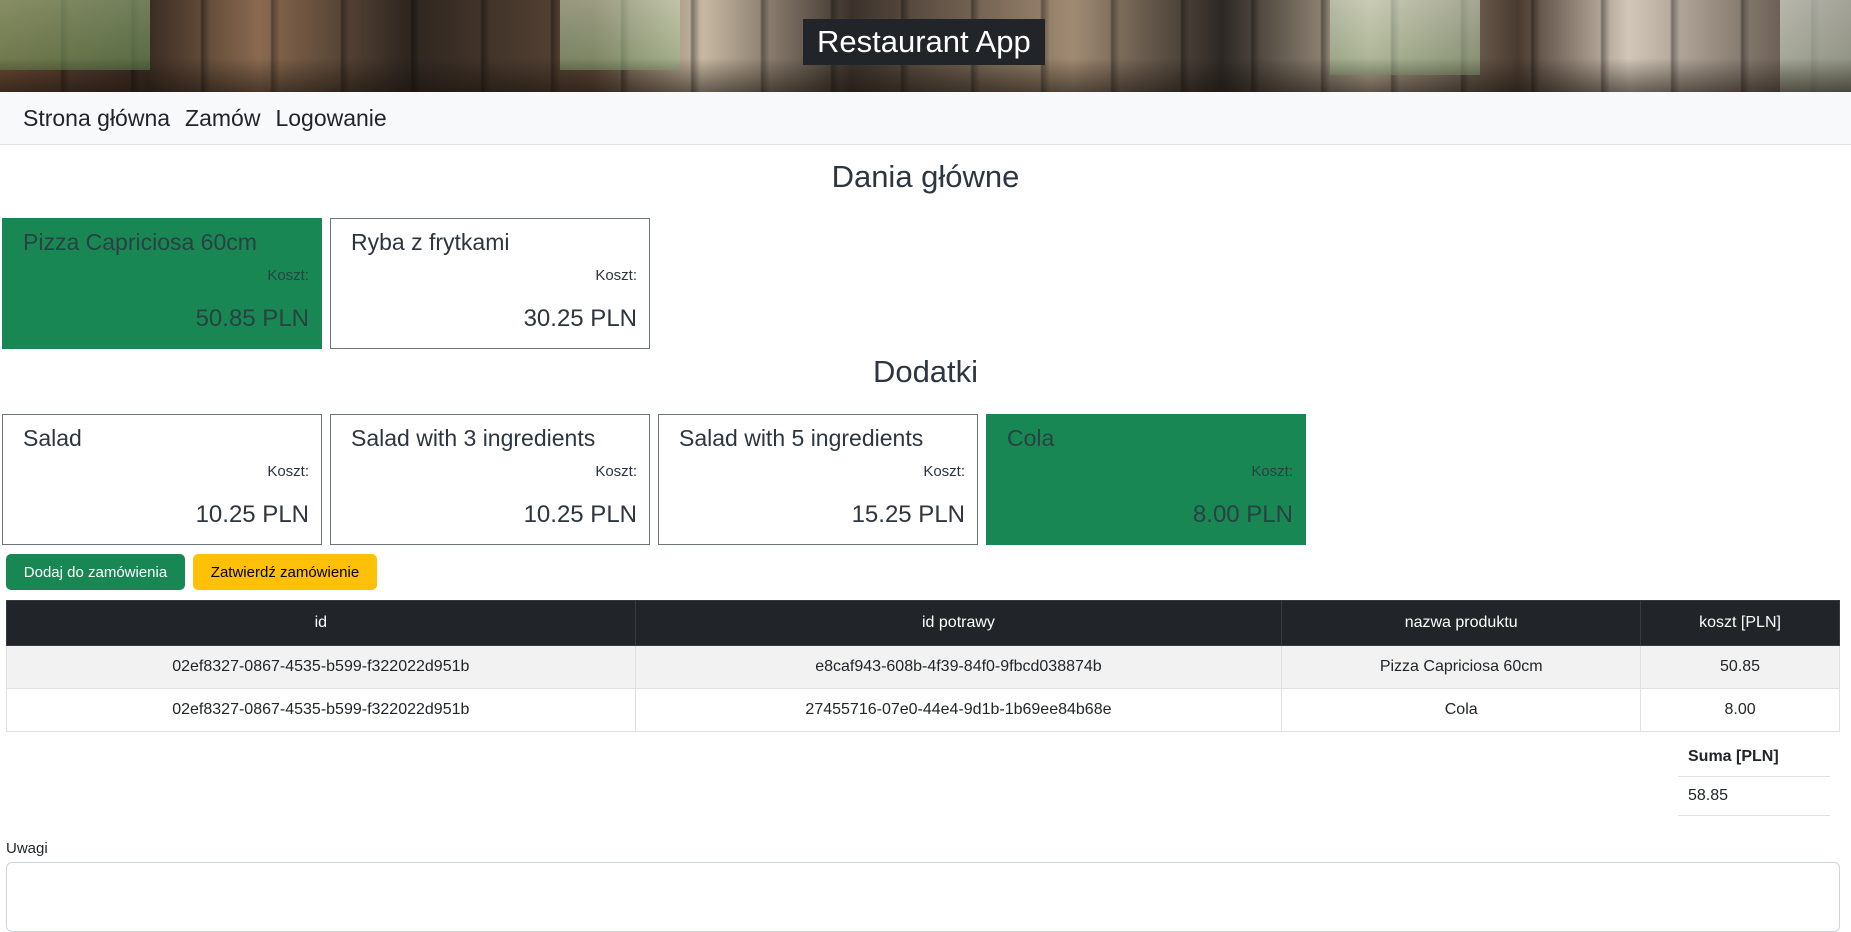  I want to click on column-header-cost: koszt [PLN], so click(1740, 623).